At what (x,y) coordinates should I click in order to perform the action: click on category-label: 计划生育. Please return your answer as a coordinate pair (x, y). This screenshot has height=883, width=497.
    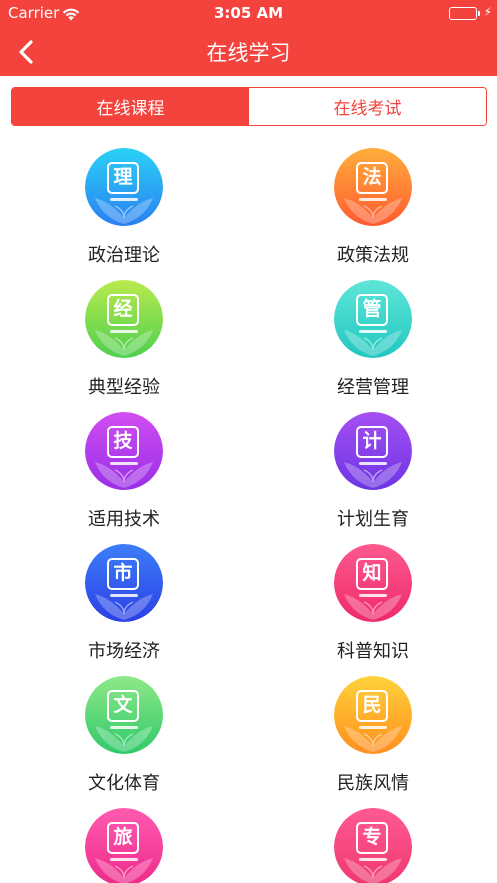
    Looking at the image, I should click on (373, 519).